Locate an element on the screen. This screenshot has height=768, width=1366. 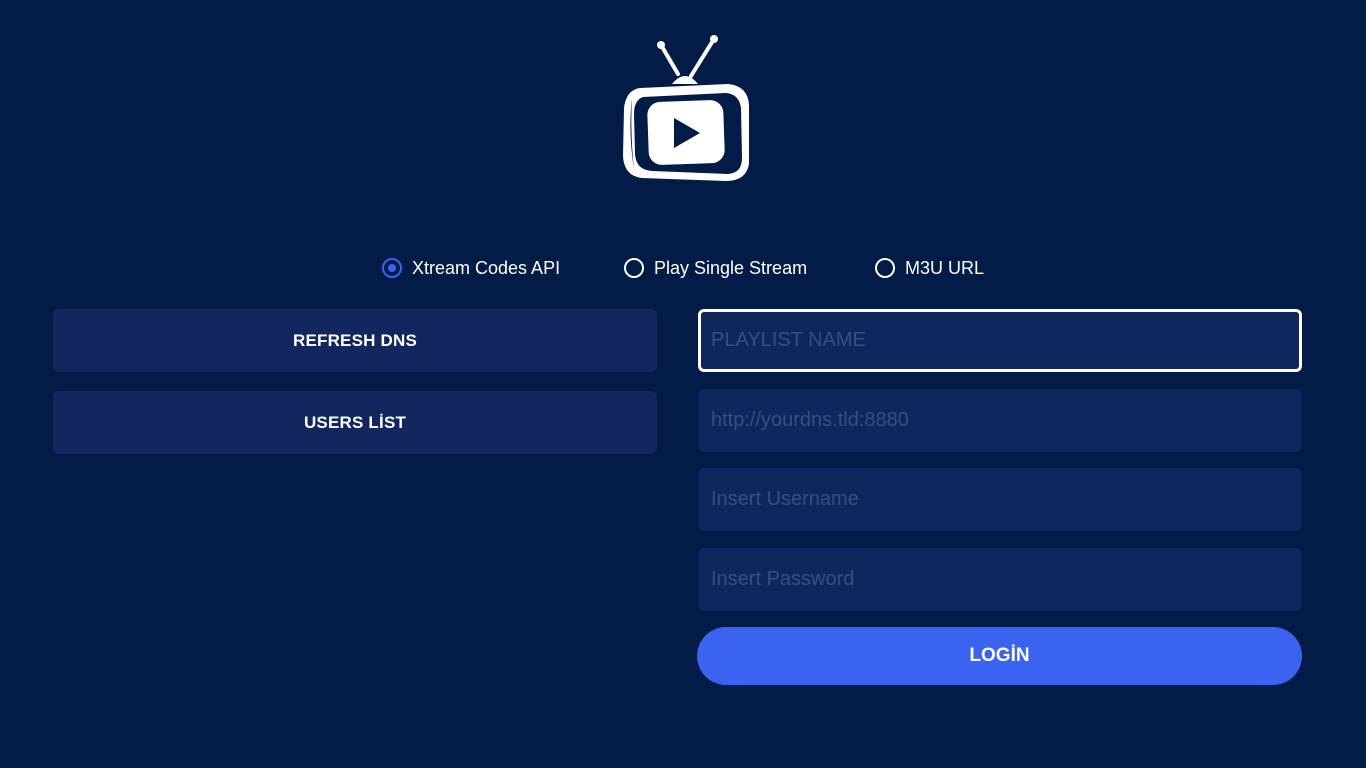
radio-play-single-stream: Play Single Stream is located at coordinates (715, 268).